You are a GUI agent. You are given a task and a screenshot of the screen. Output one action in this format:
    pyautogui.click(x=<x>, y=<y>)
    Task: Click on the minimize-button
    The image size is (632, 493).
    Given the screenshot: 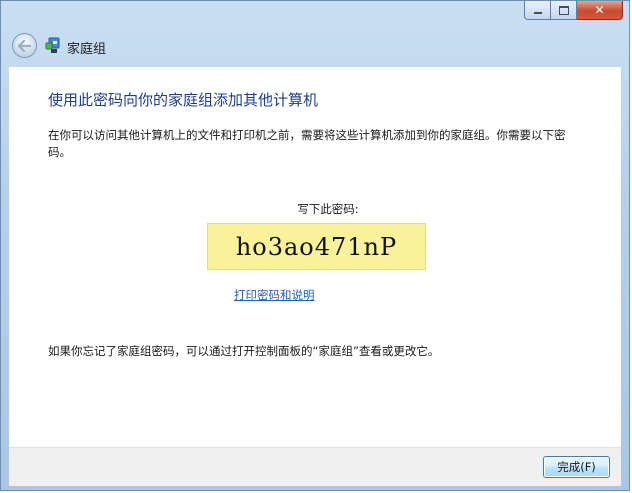 What is the action you would take?
    pyautogui.click(x=537, y=10)
    